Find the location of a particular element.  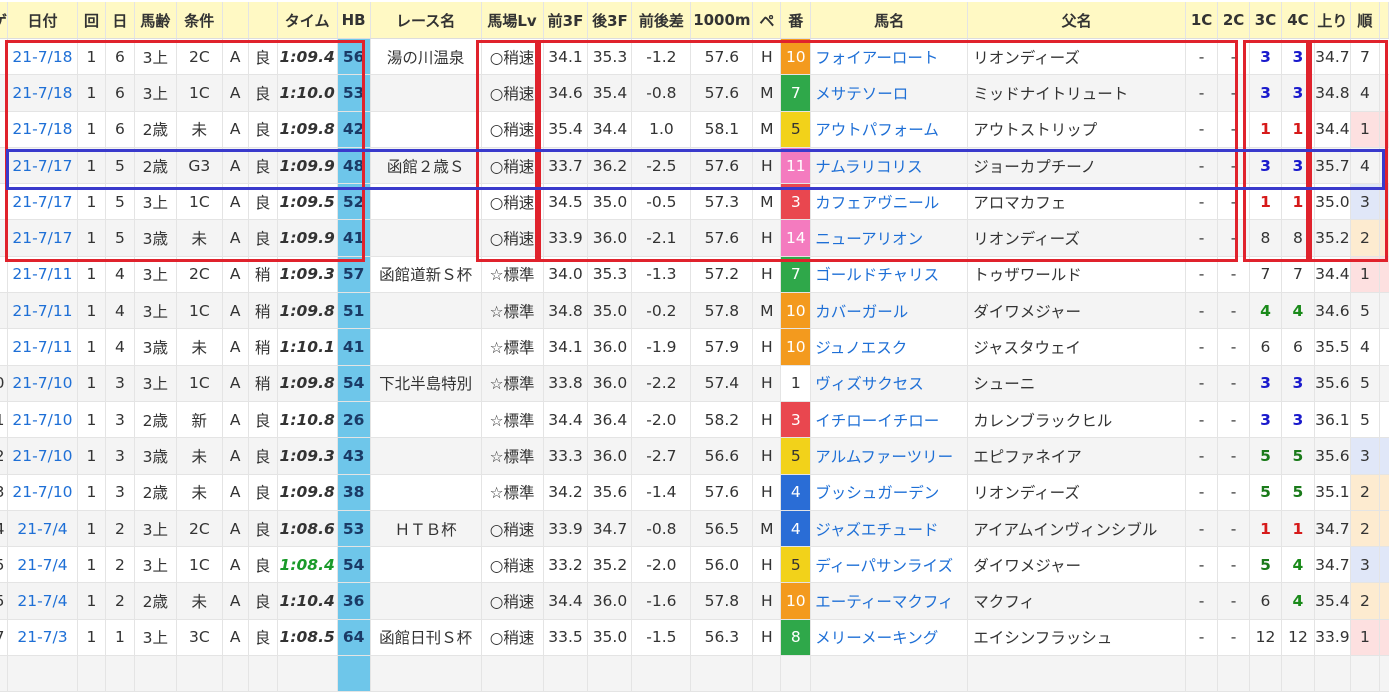

corner3-cell: 12 is located at coordinates (1265, 638).